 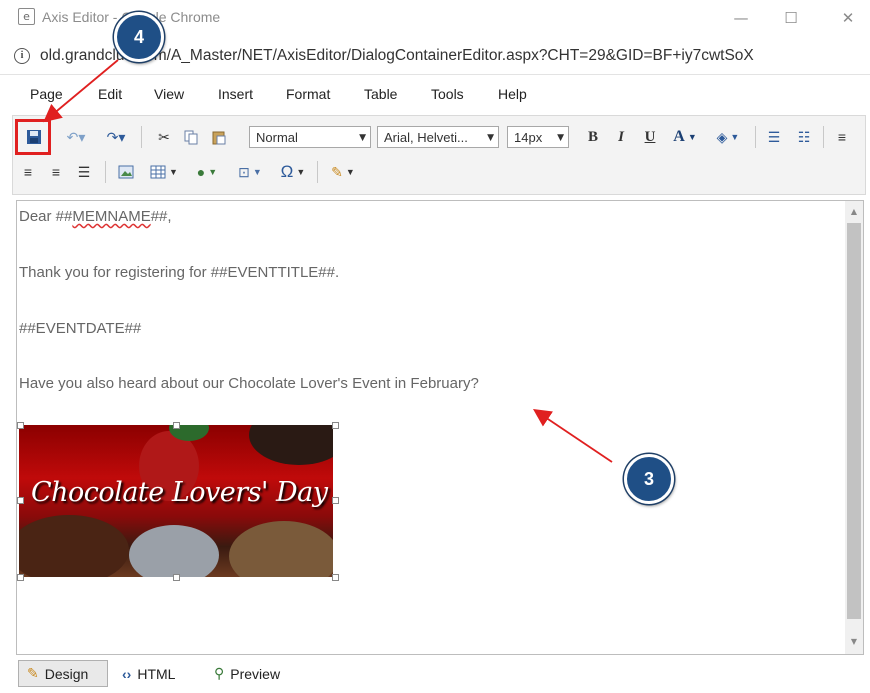 I want to click on unordered-list-icon: ☷, so click(x=804, y=136).